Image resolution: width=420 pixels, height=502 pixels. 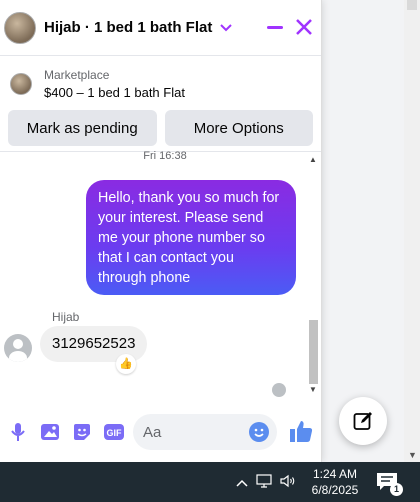 What do you see at coordinates (259, 432) in the screenshot?
I see `emoji-icon` at bounding box center [259, 432].